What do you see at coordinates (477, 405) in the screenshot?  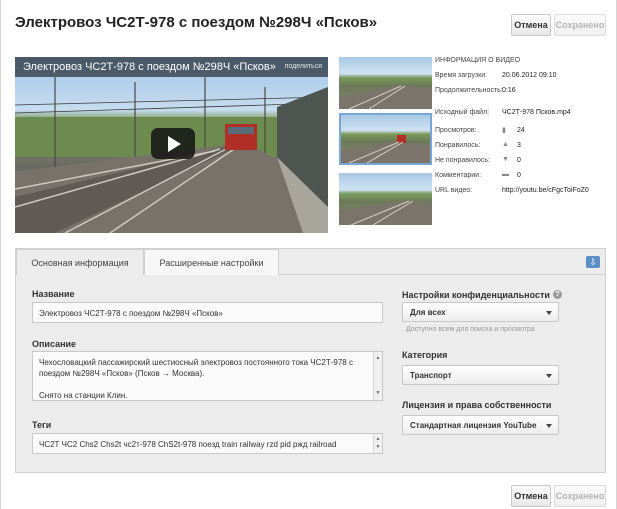 I see `license-label: Лицензия и права собственности` at bounding box center [477, 405].